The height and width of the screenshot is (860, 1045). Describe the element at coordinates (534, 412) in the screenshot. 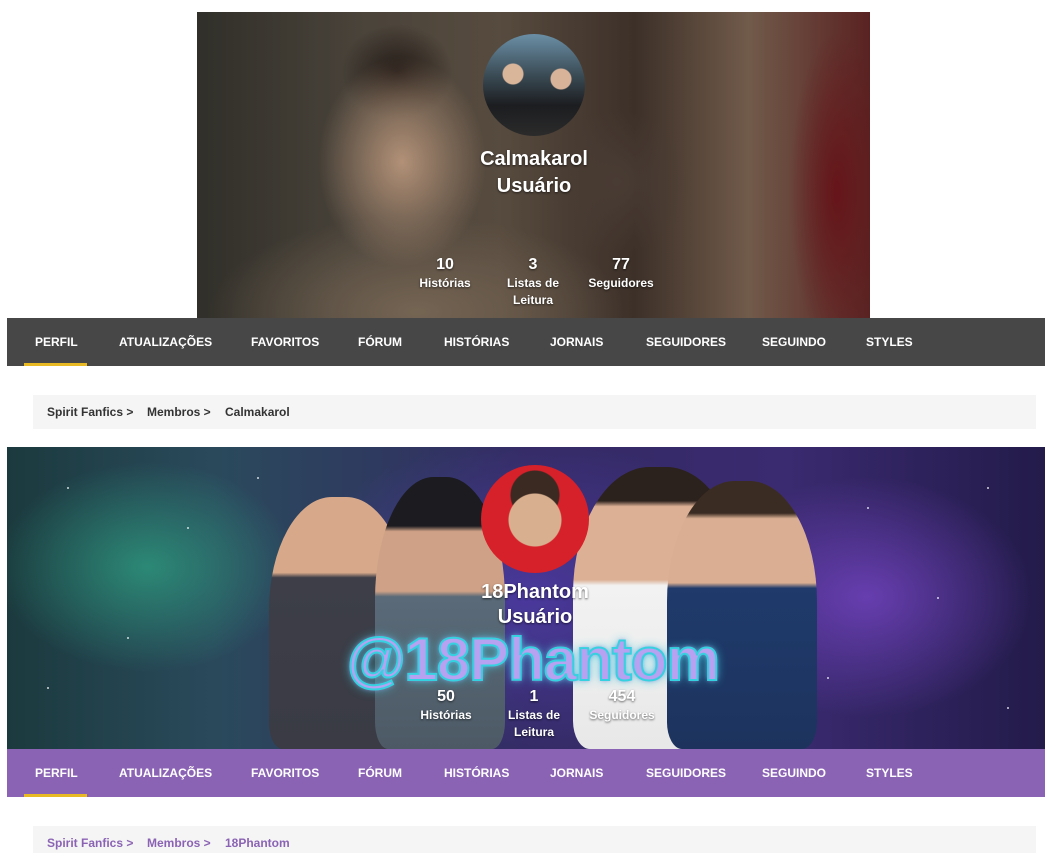

I see `breadcrumb: Spirit Fanfics > Membros > Calmakarol` at that location.